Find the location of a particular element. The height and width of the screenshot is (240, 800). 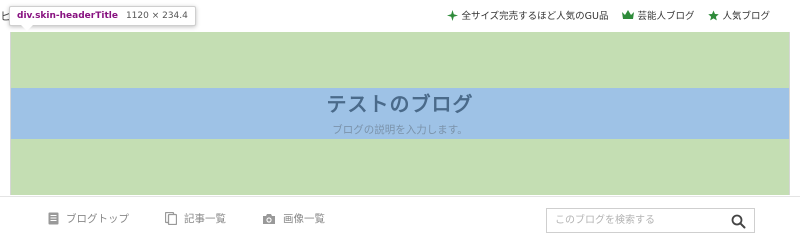

top-link-label: 人気ブログ is located at coordinates (746, 16).